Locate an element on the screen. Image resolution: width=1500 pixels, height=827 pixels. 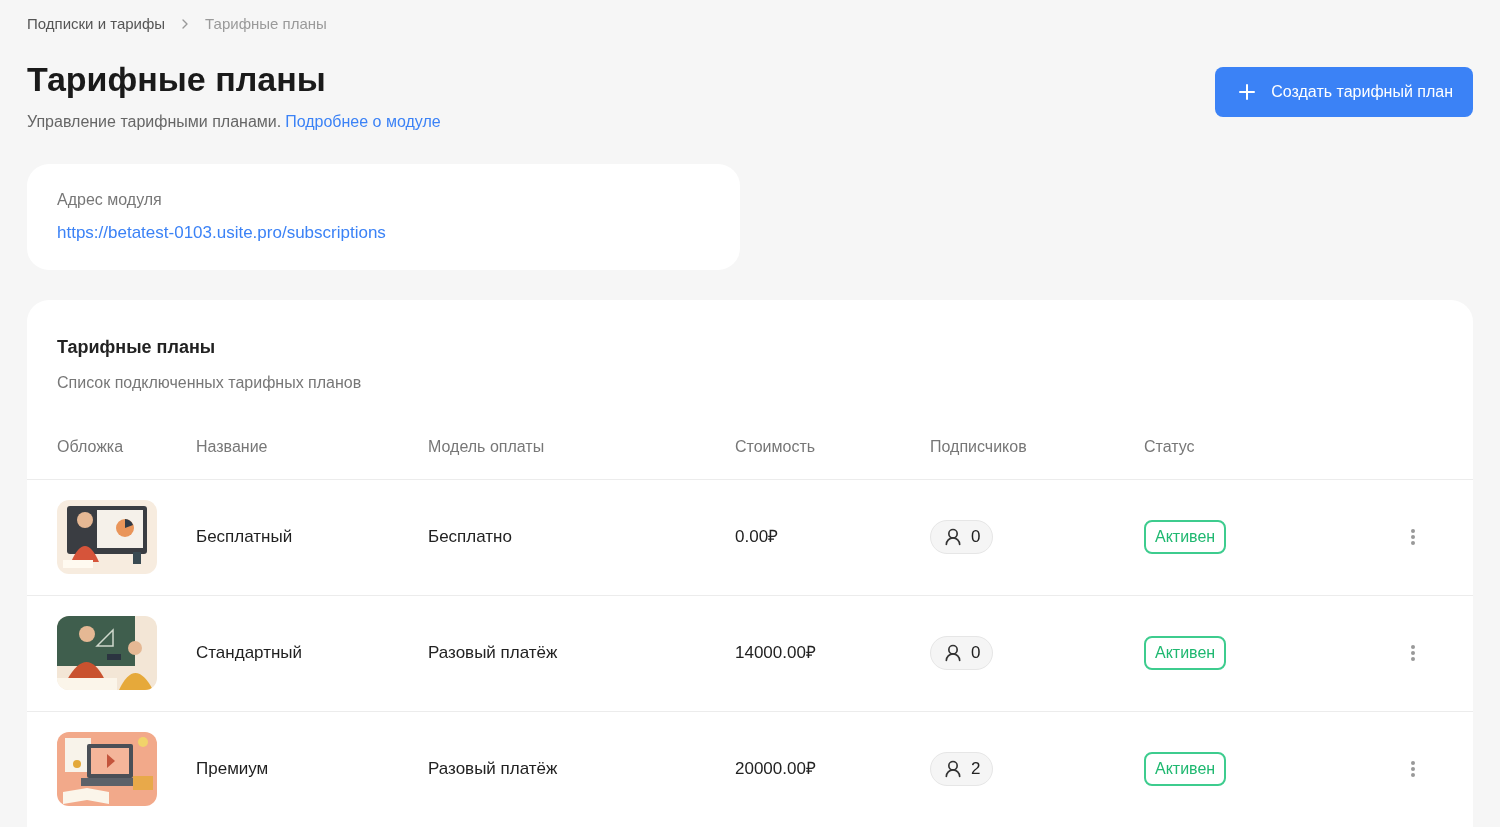
subscribers-count: 2 is located at coordinates (976, 769).